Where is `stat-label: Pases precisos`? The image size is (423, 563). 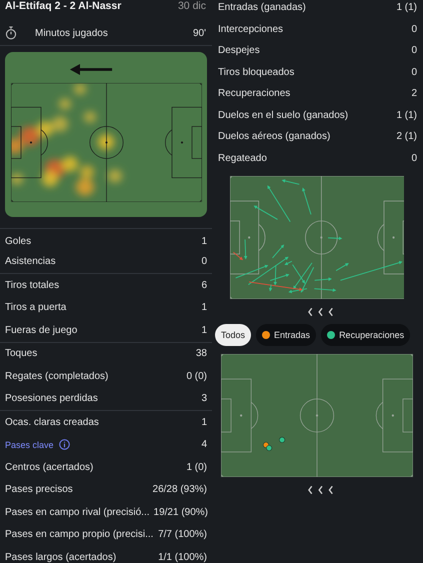
stat-label: Pases precisos is located at coordinates (39, 490).